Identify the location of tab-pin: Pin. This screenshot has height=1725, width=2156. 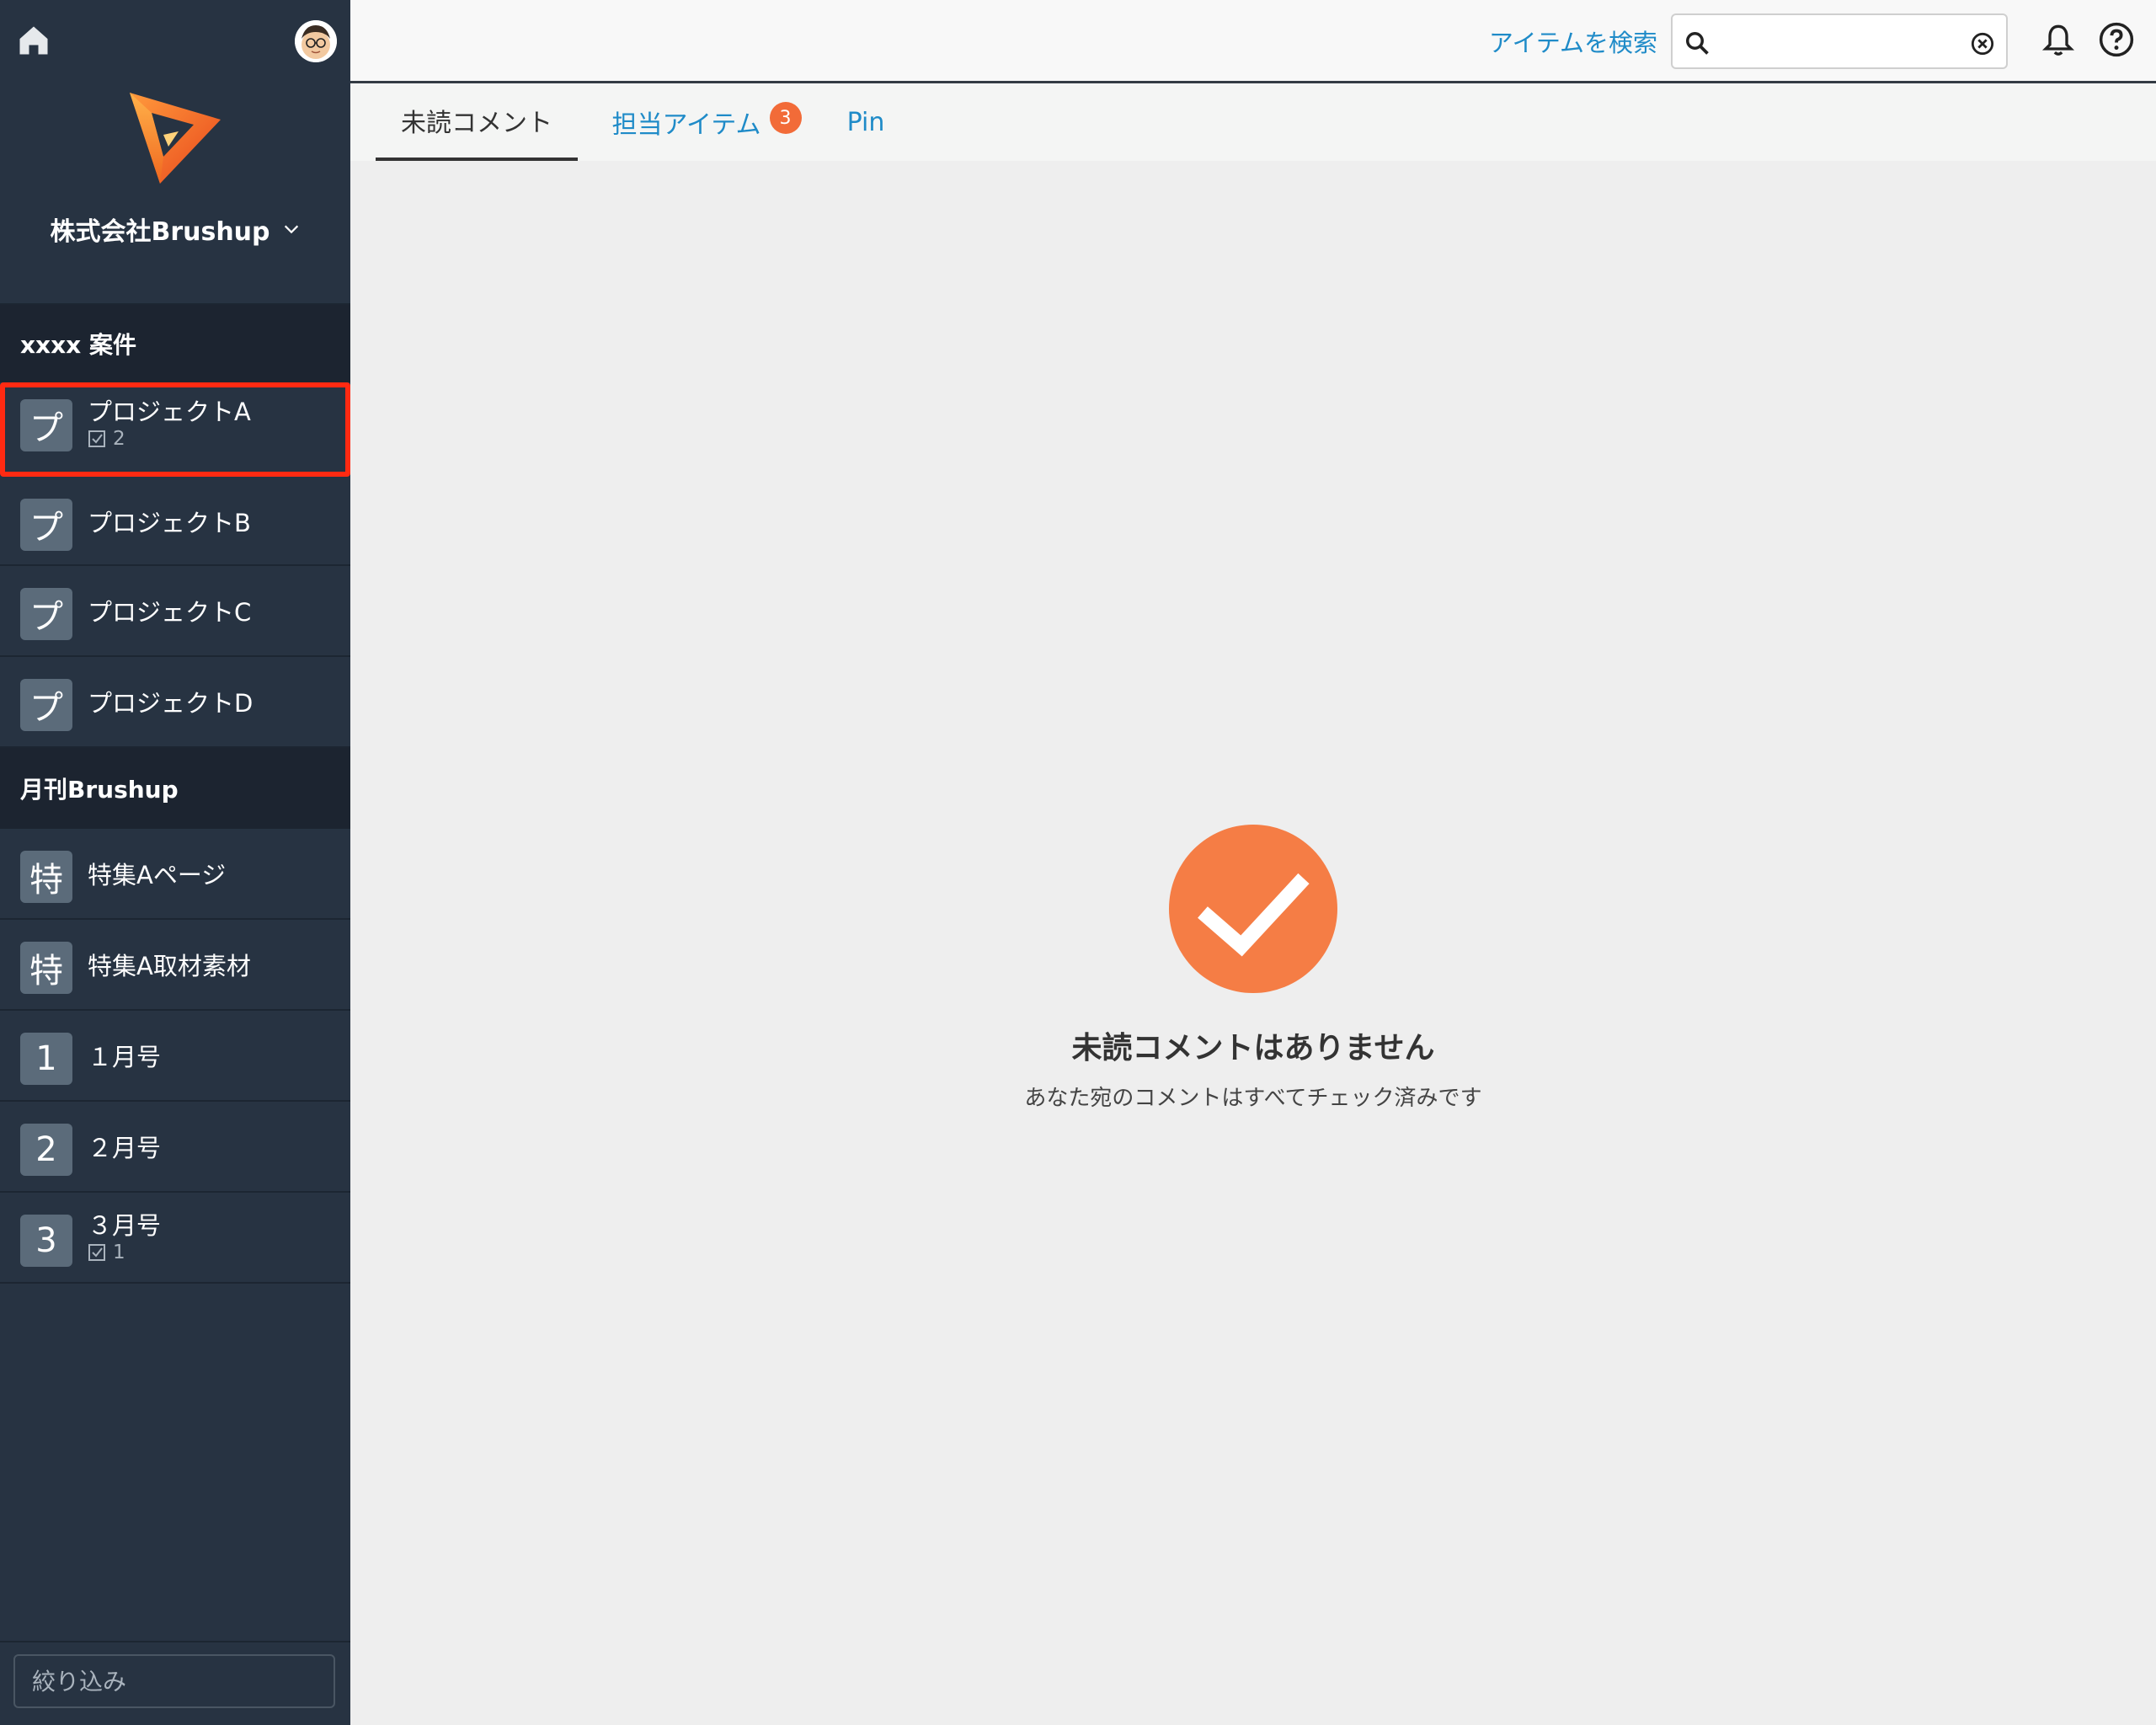
(866, 122).